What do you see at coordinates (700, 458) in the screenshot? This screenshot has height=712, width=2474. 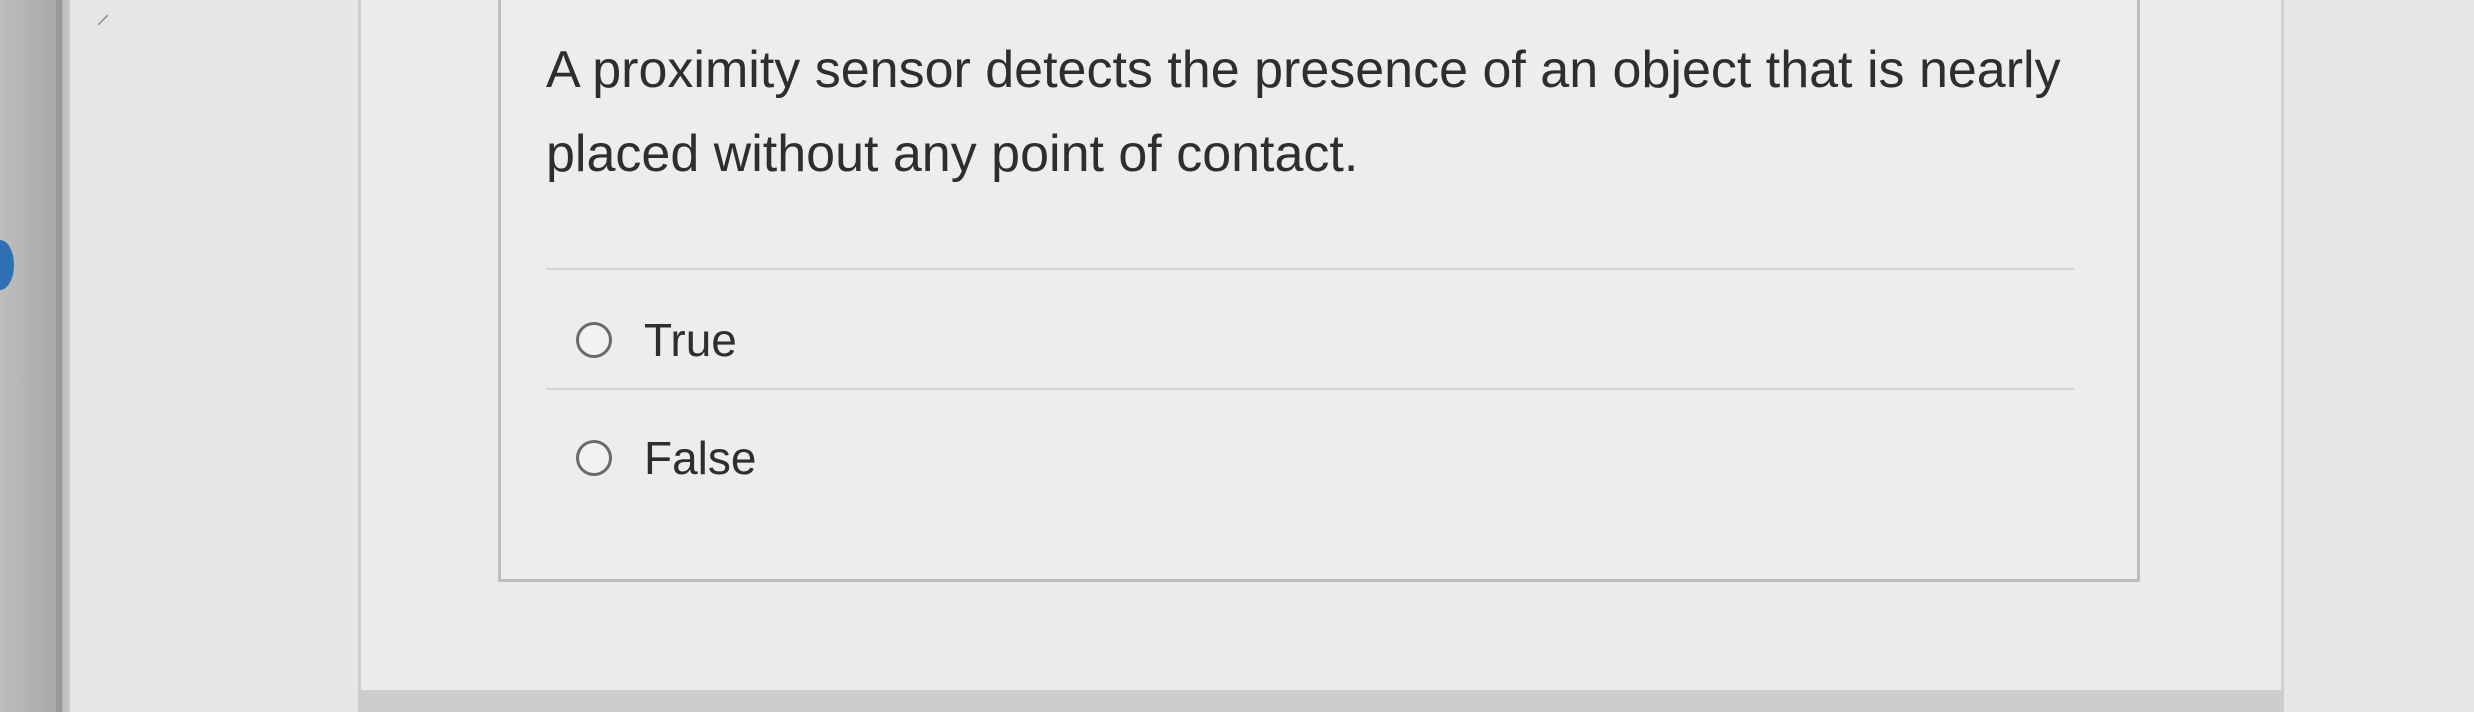 I see `option-label: False` at bounding box center [700, 458].